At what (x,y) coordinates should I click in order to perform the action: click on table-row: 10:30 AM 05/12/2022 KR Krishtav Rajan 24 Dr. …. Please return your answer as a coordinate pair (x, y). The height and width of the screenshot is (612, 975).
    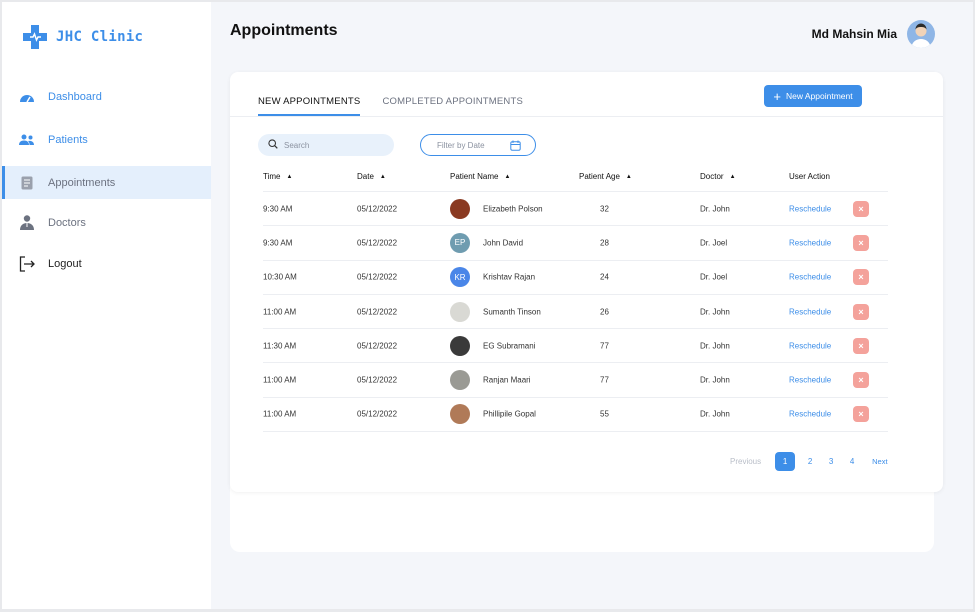
    Looking at the image, I should click on (575, 278).